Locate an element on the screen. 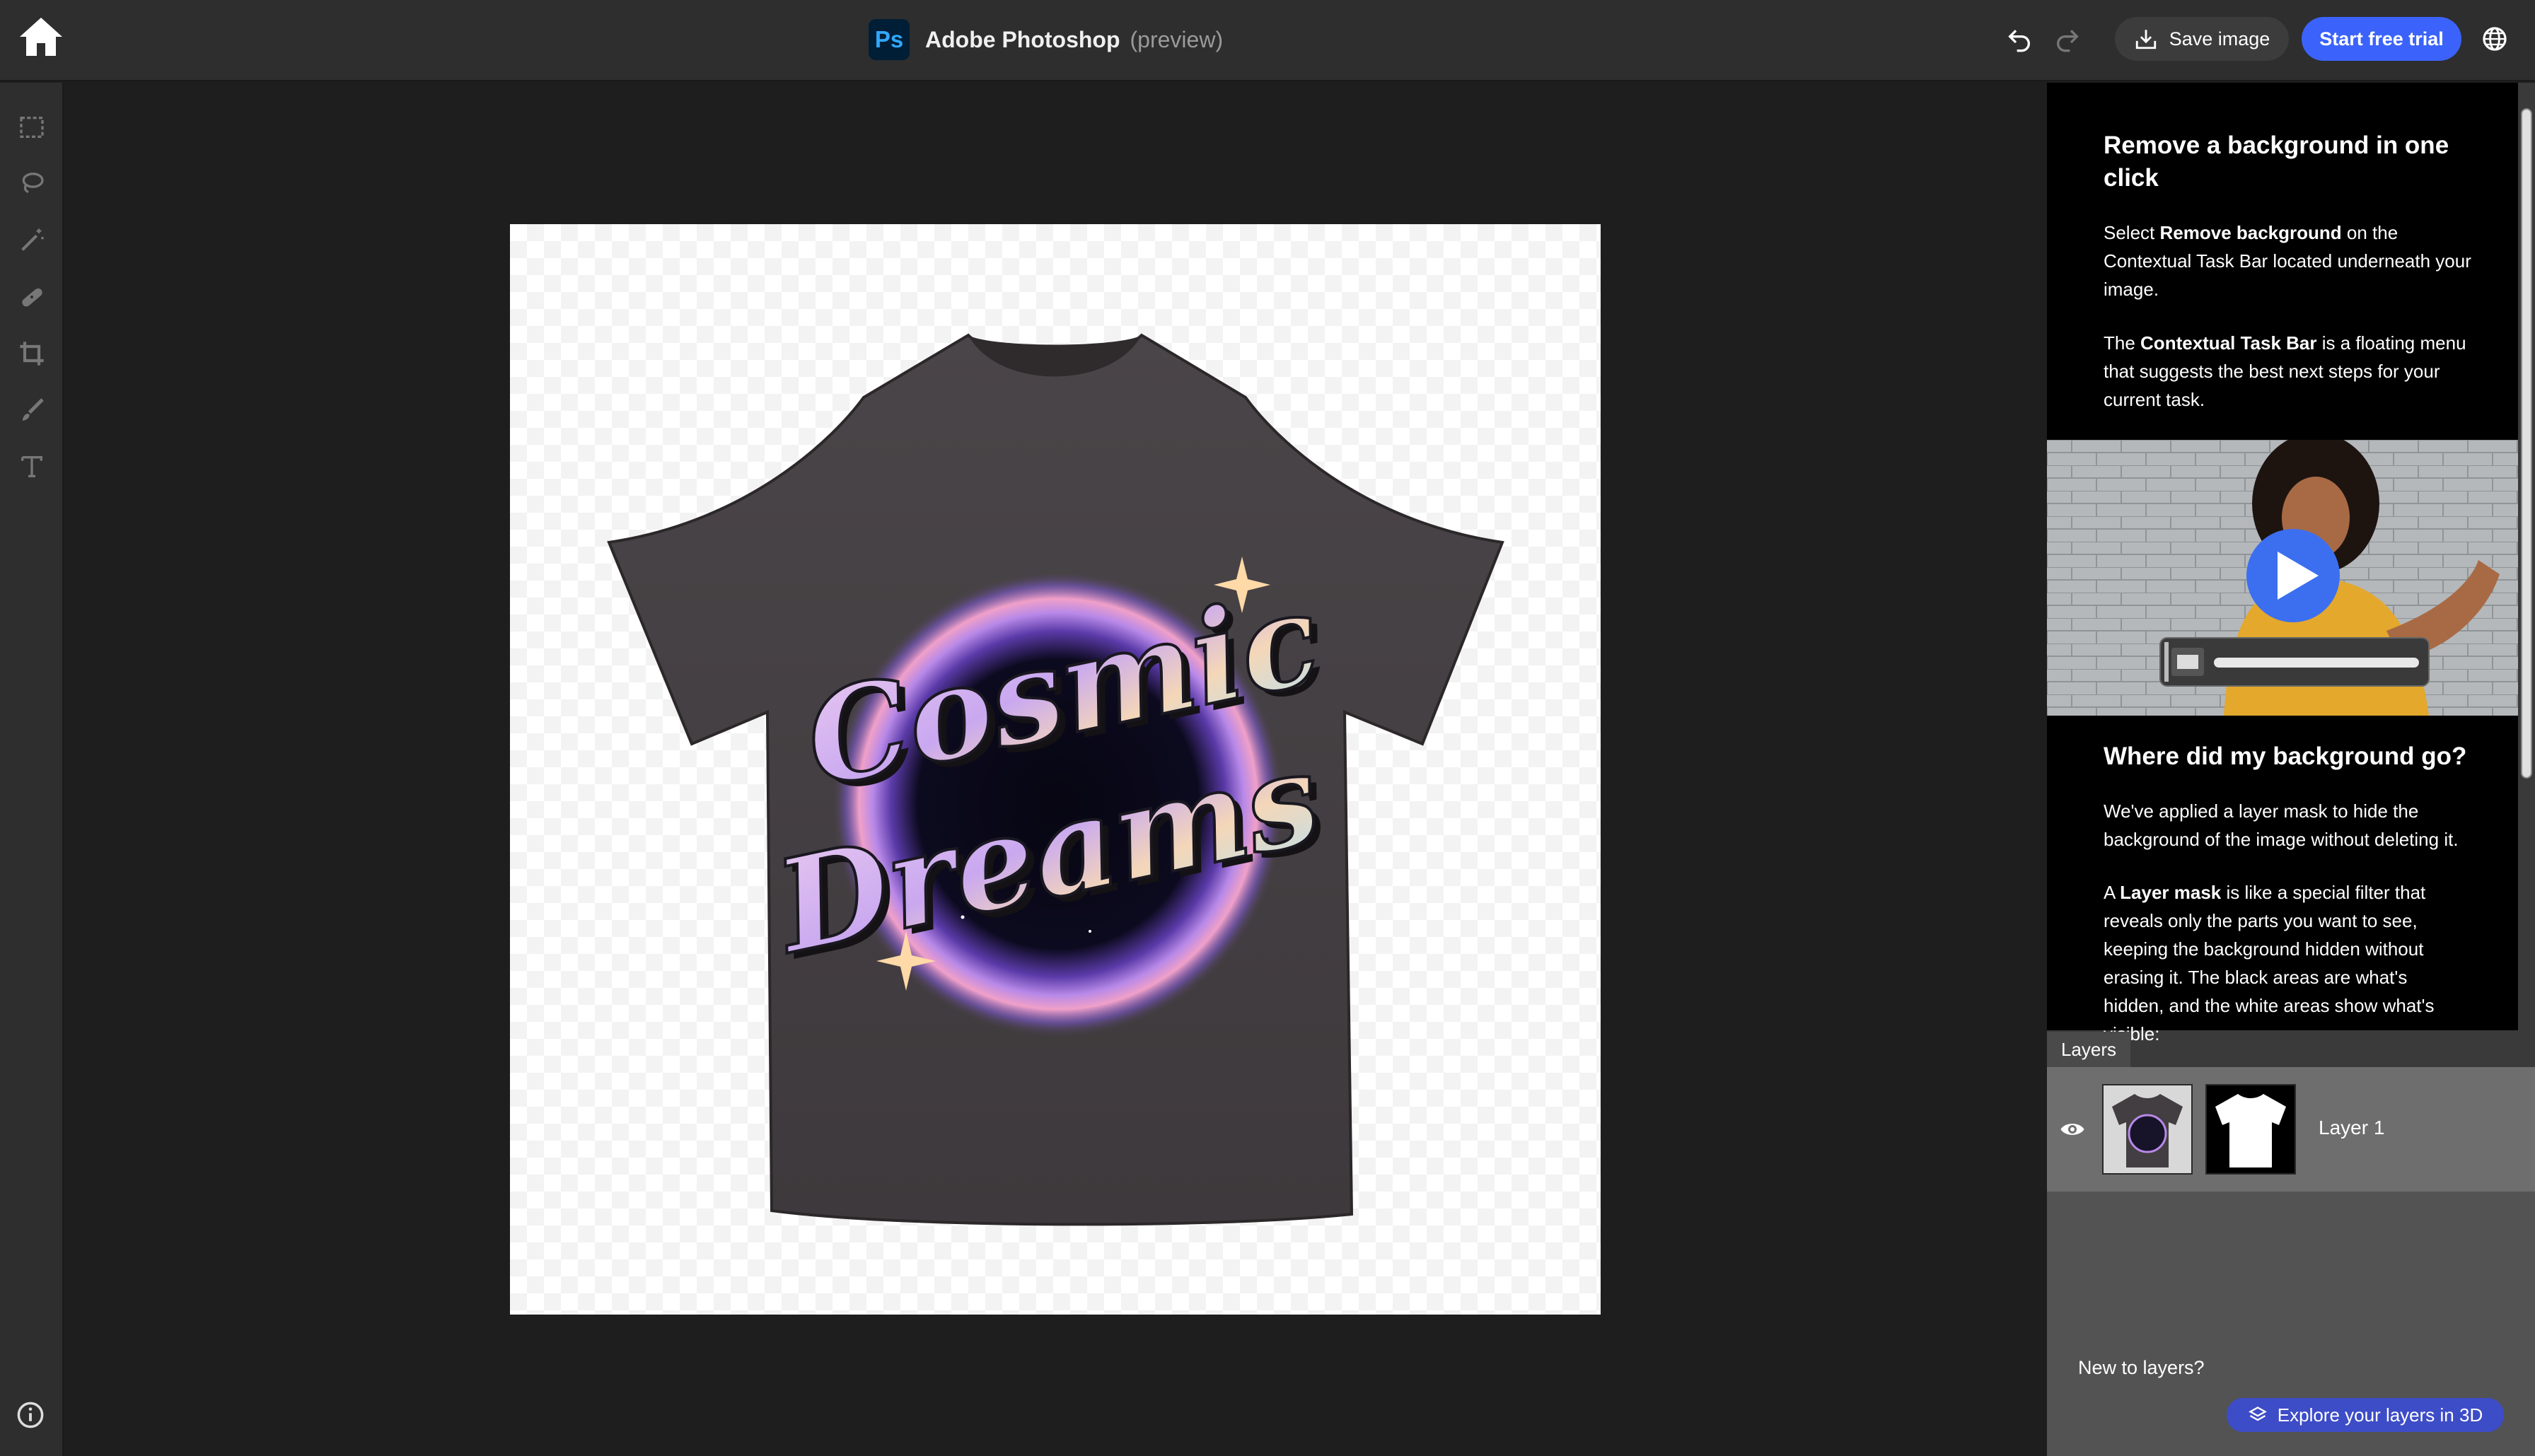 The height and width of the screenshot is (1456, 2535). app-title: Ps Adobe Photoshop (preview) is located at coordinates (1046, 39).